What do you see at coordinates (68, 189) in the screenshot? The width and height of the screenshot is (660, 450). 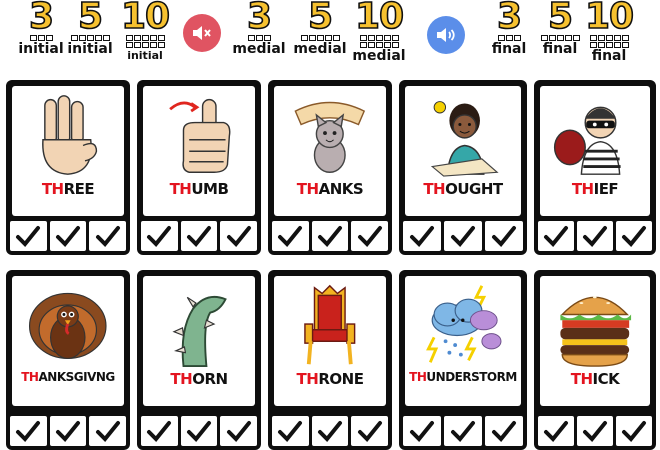 I see `card-word: THREE` at bounding box center [68, 189].